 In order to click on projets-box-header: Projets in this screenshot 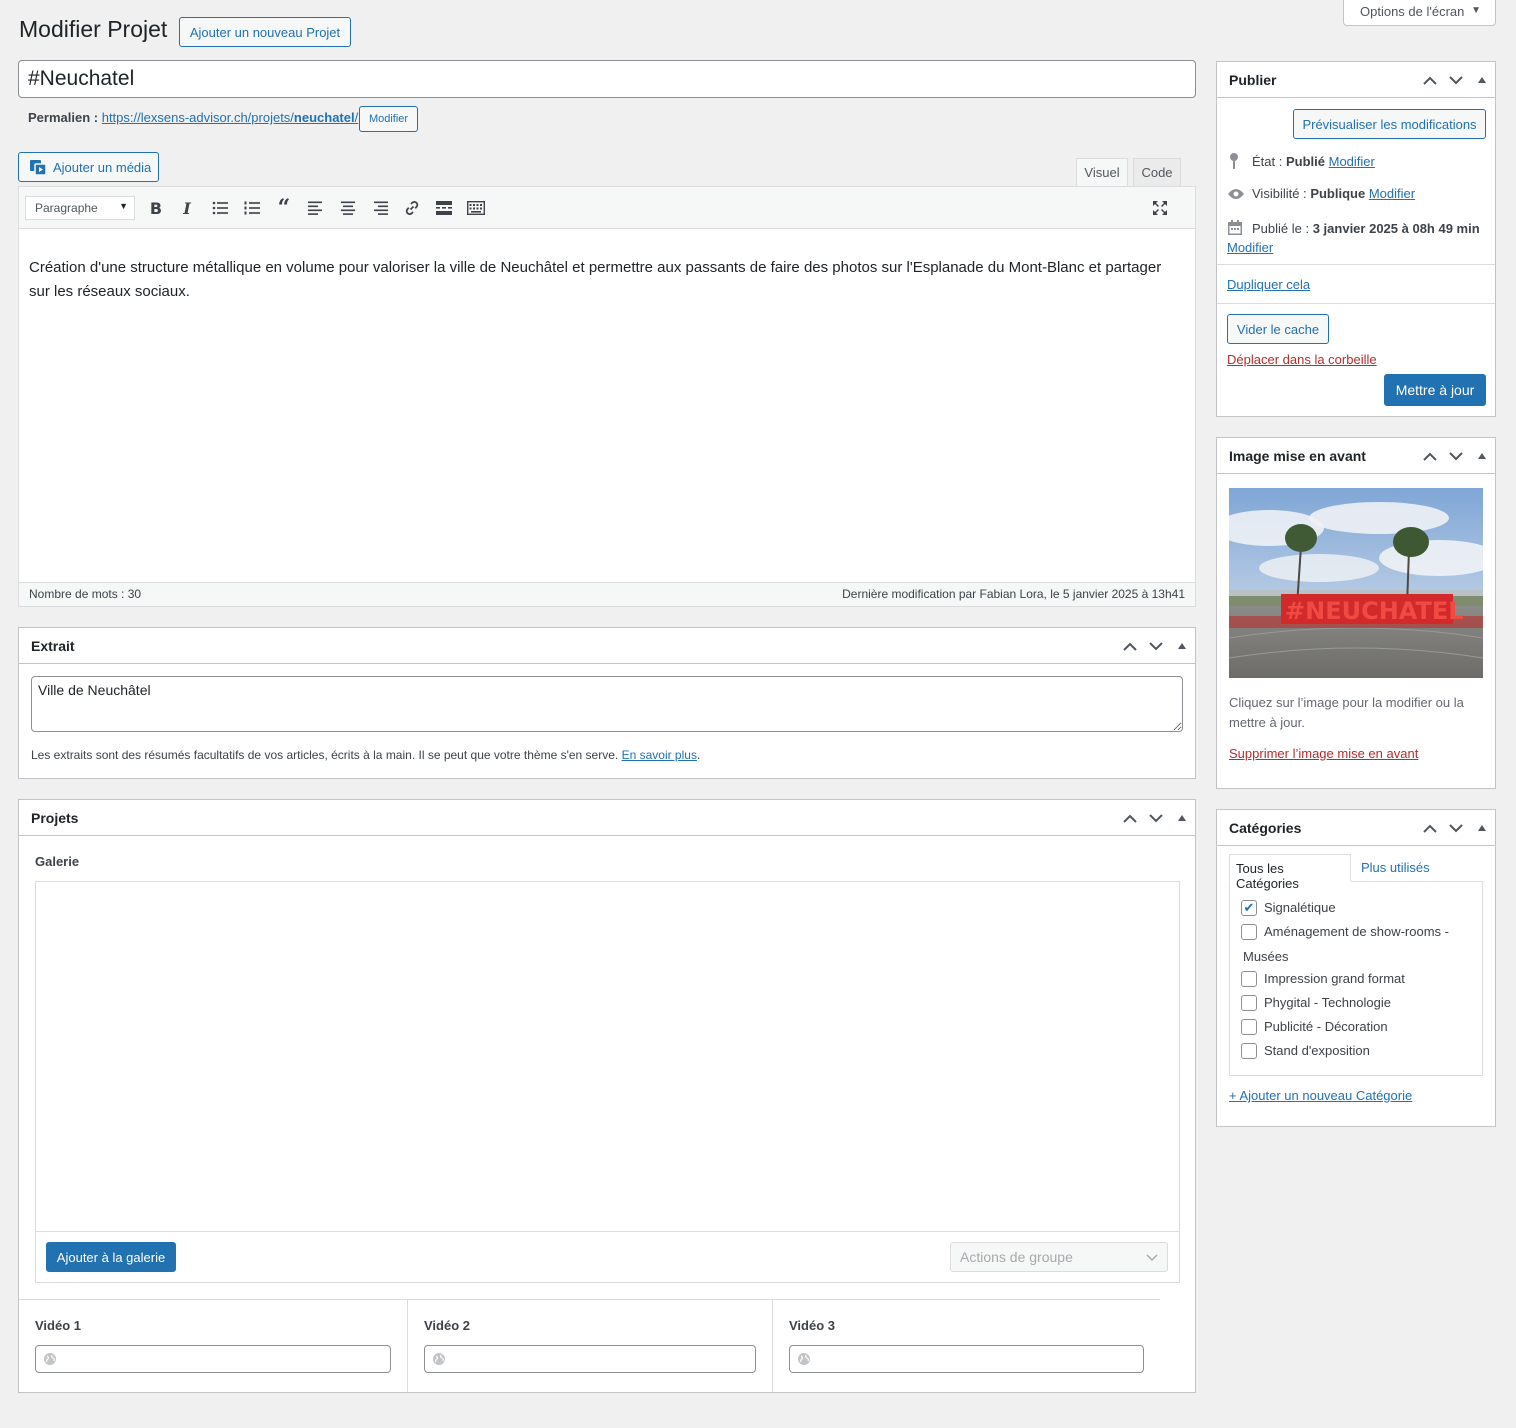, I will do `click(607, 818)`.